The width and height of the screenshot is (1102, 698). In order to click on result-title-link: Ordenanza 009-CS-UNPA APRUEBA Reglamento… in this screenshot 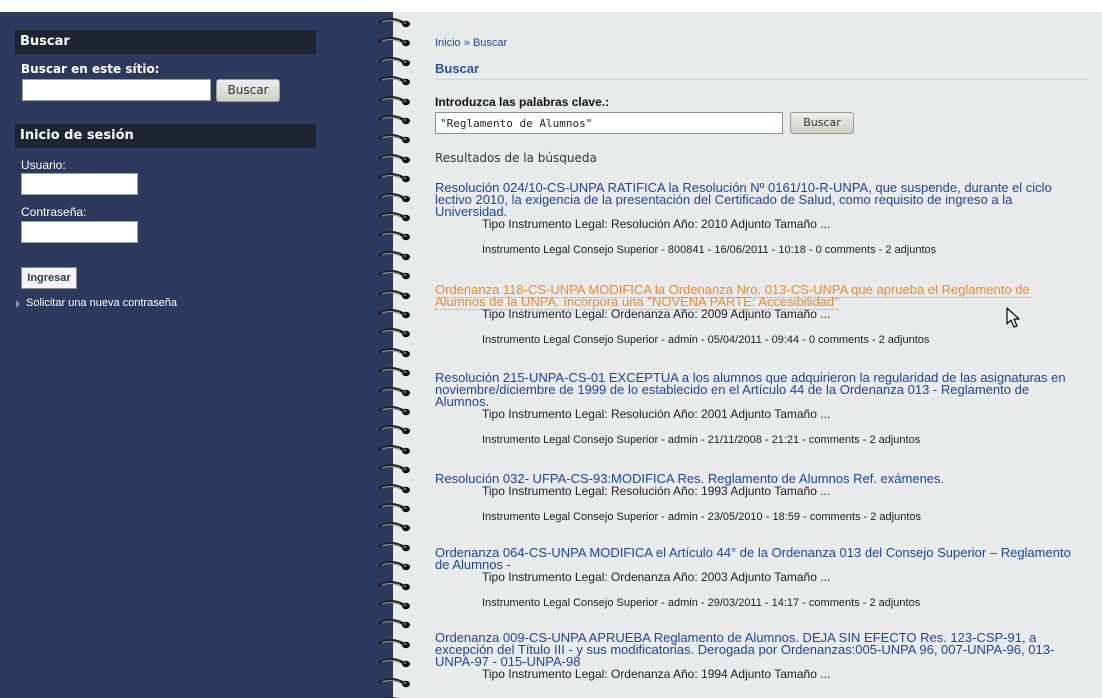, I will do `click(755, 649)`.